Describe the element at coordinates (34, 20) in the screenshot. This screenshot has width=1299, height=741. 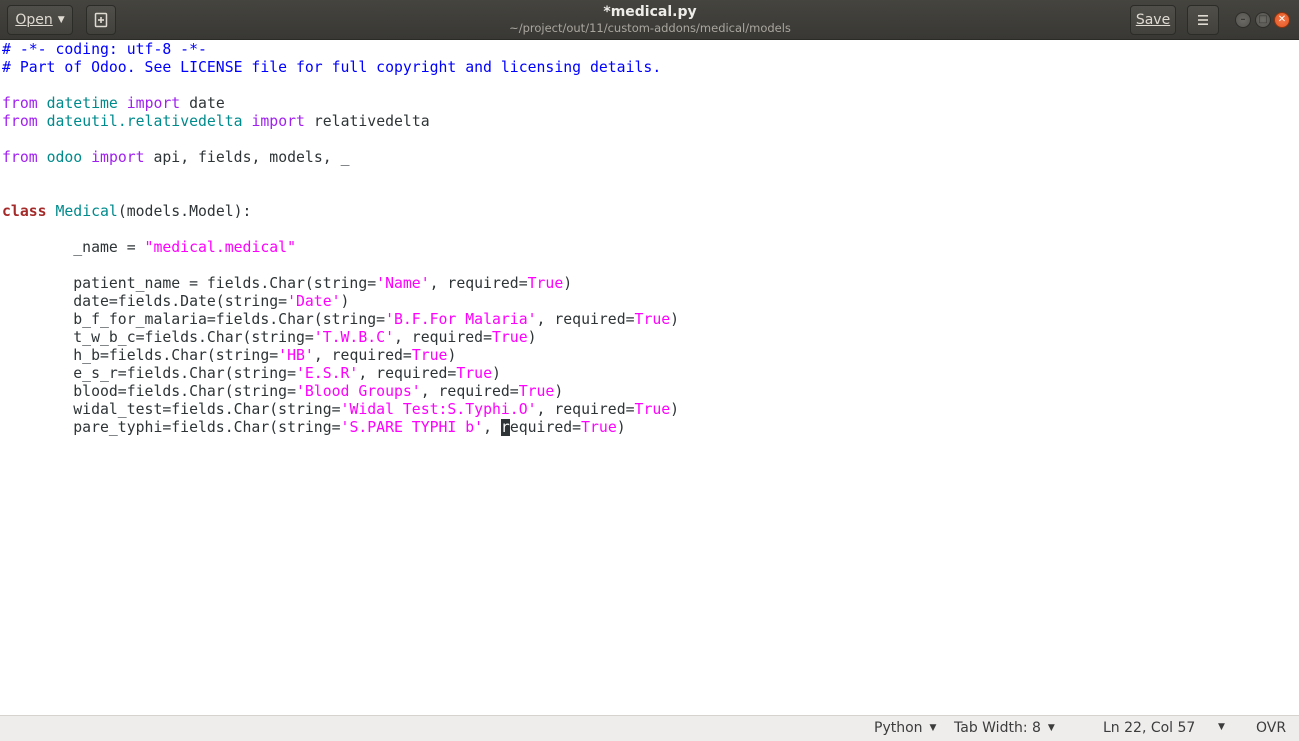
I see `open-label: Open` at that location.